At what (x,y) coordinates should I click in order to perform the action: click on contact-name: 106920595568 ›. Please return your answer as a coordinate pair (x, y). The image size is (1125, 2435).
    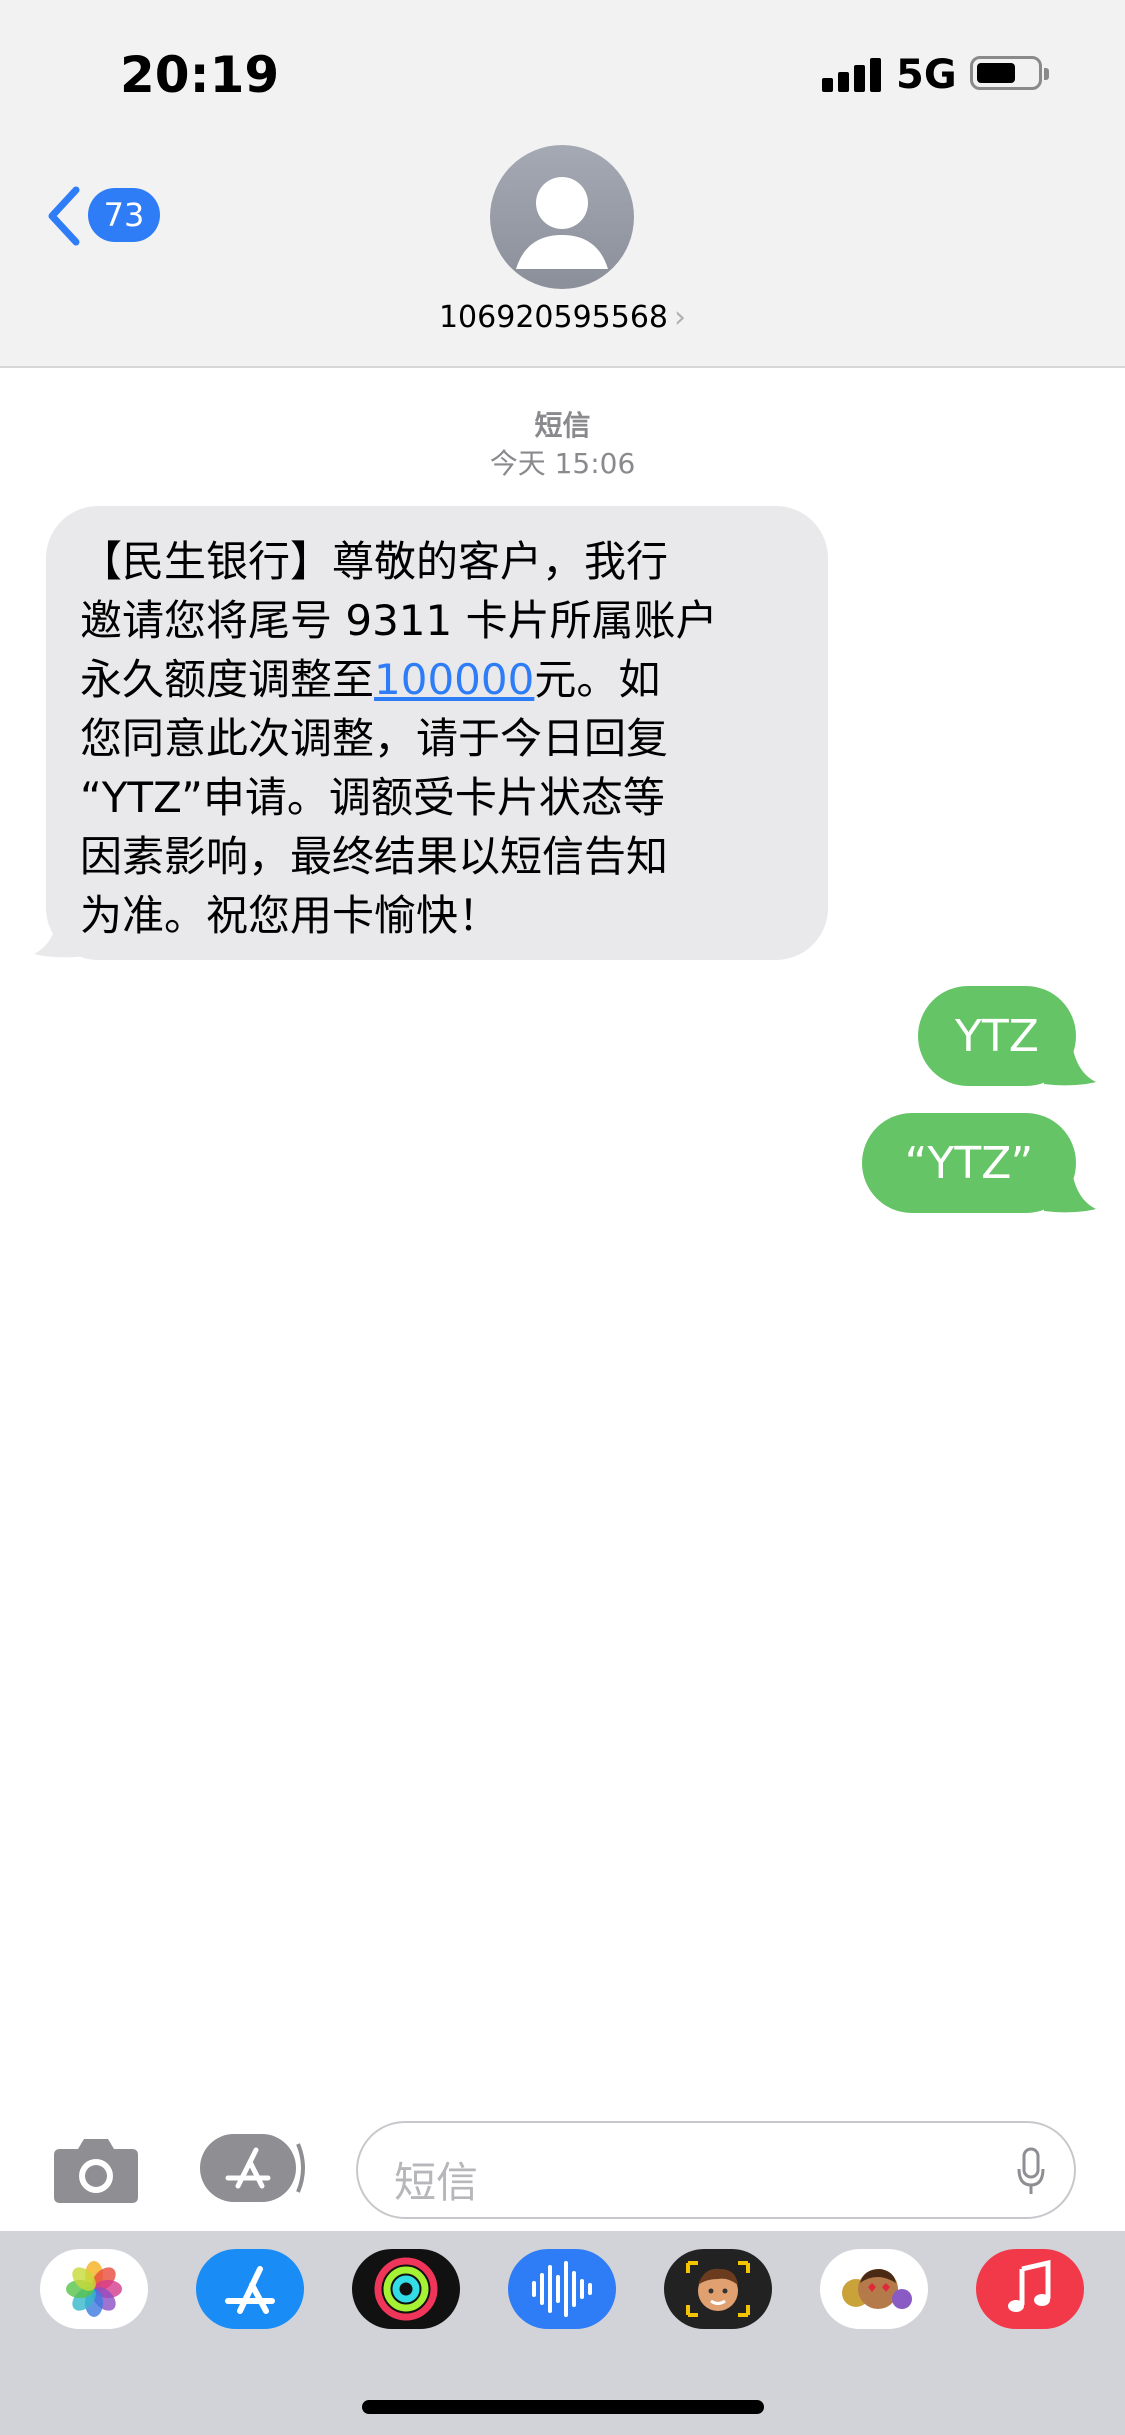
    Looking at the image, I should click on (562, 317).